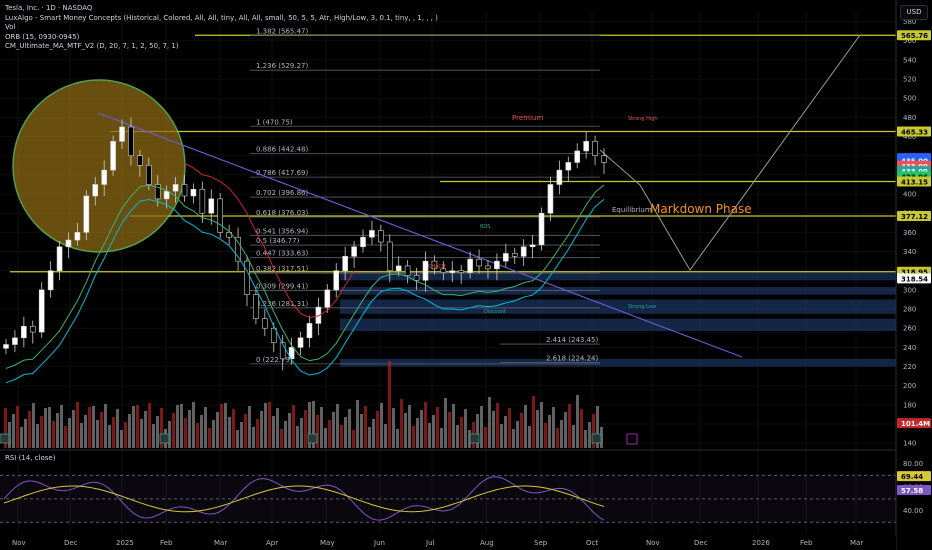 This screenshot has height=550, width=932. I want to click on x-tick-label: Feb, so click(166, 543).